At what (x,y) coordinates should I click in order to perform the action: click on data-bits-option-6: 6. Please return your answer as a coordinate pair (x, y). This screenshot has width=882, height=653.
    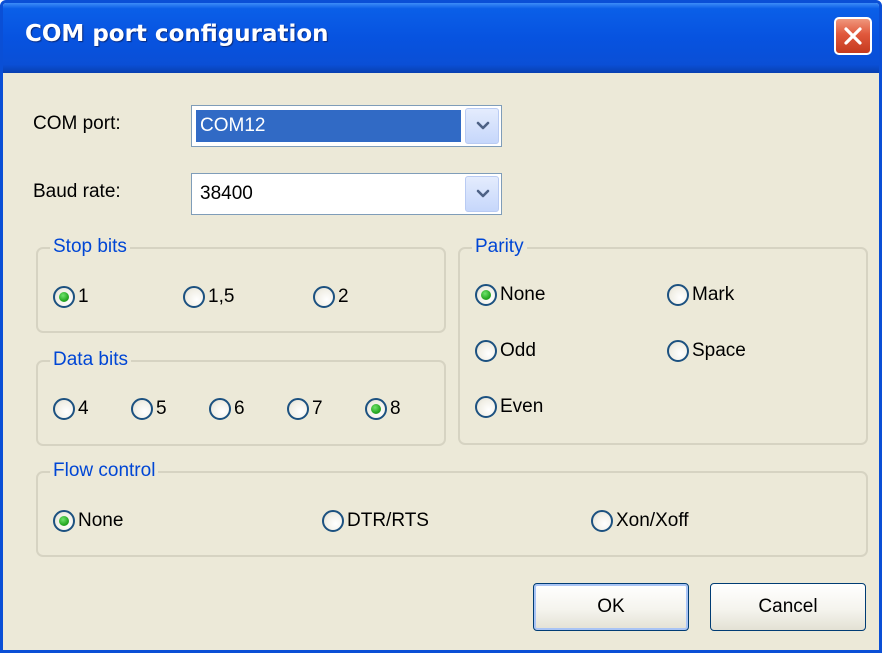
    Looking at the image, I should click on (227, 409).